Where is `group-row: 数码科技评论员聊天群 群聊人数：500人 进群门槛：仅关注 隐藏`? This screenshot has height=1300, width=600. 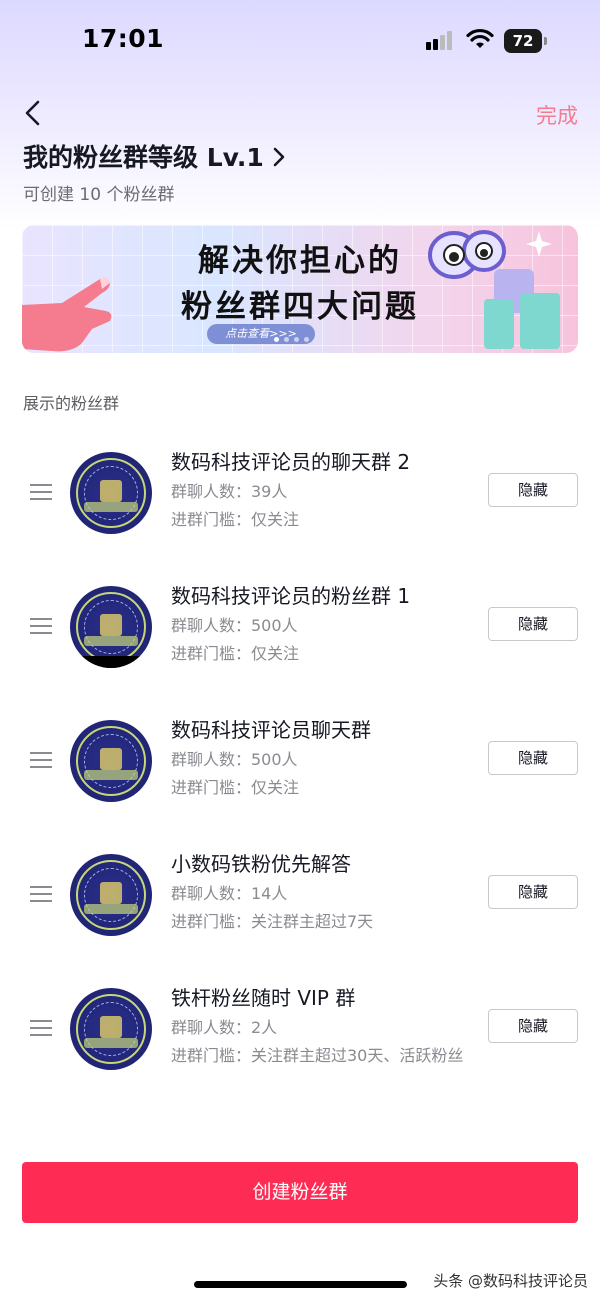
group-row: 数码科技评论员聊天群 群聊人数：500人 进群门槛：仅关注 隐藏 is located at coordinates (300, 779).